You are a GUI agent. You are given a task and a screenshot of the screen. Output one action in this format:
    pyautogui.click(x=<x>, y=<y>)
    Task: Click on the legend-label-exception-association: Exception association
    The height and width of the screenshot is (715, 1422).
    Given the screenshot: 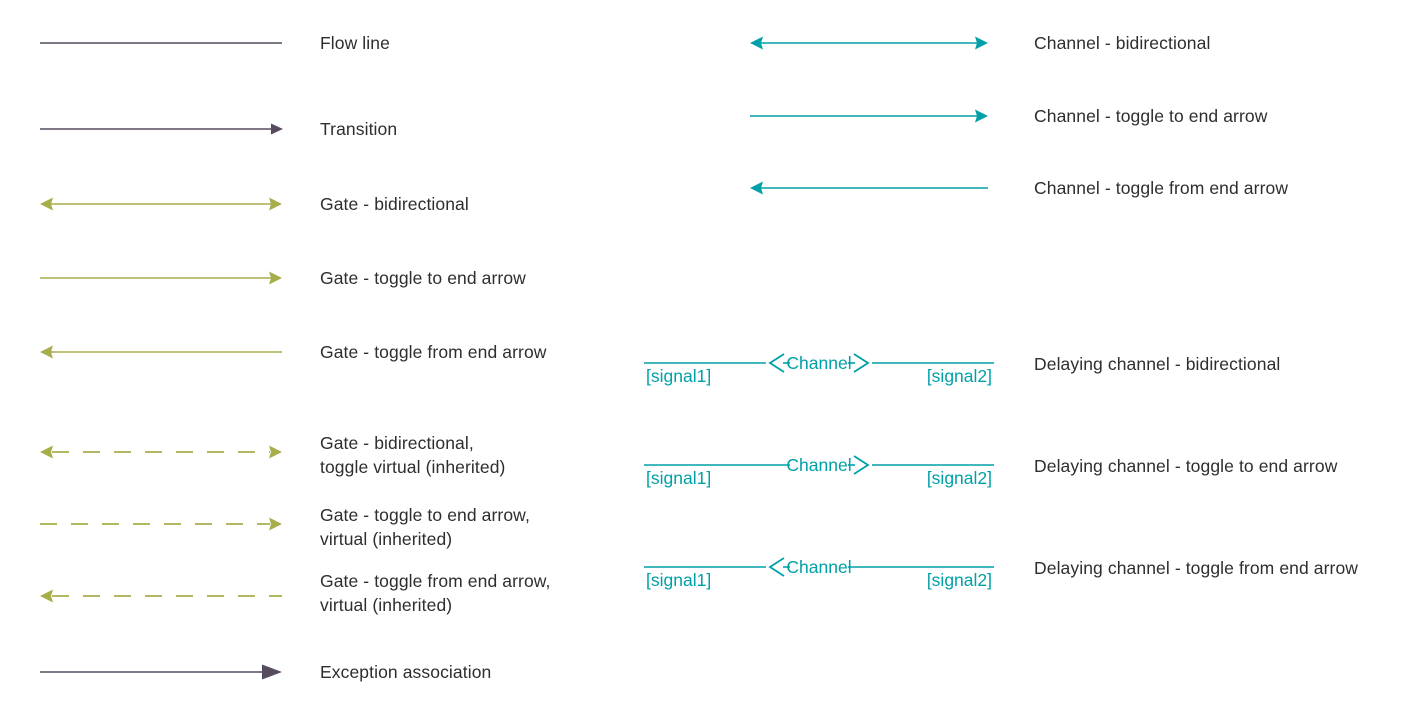 What is the action you would take?
    pyautogui.click(x=406, y=672)
    